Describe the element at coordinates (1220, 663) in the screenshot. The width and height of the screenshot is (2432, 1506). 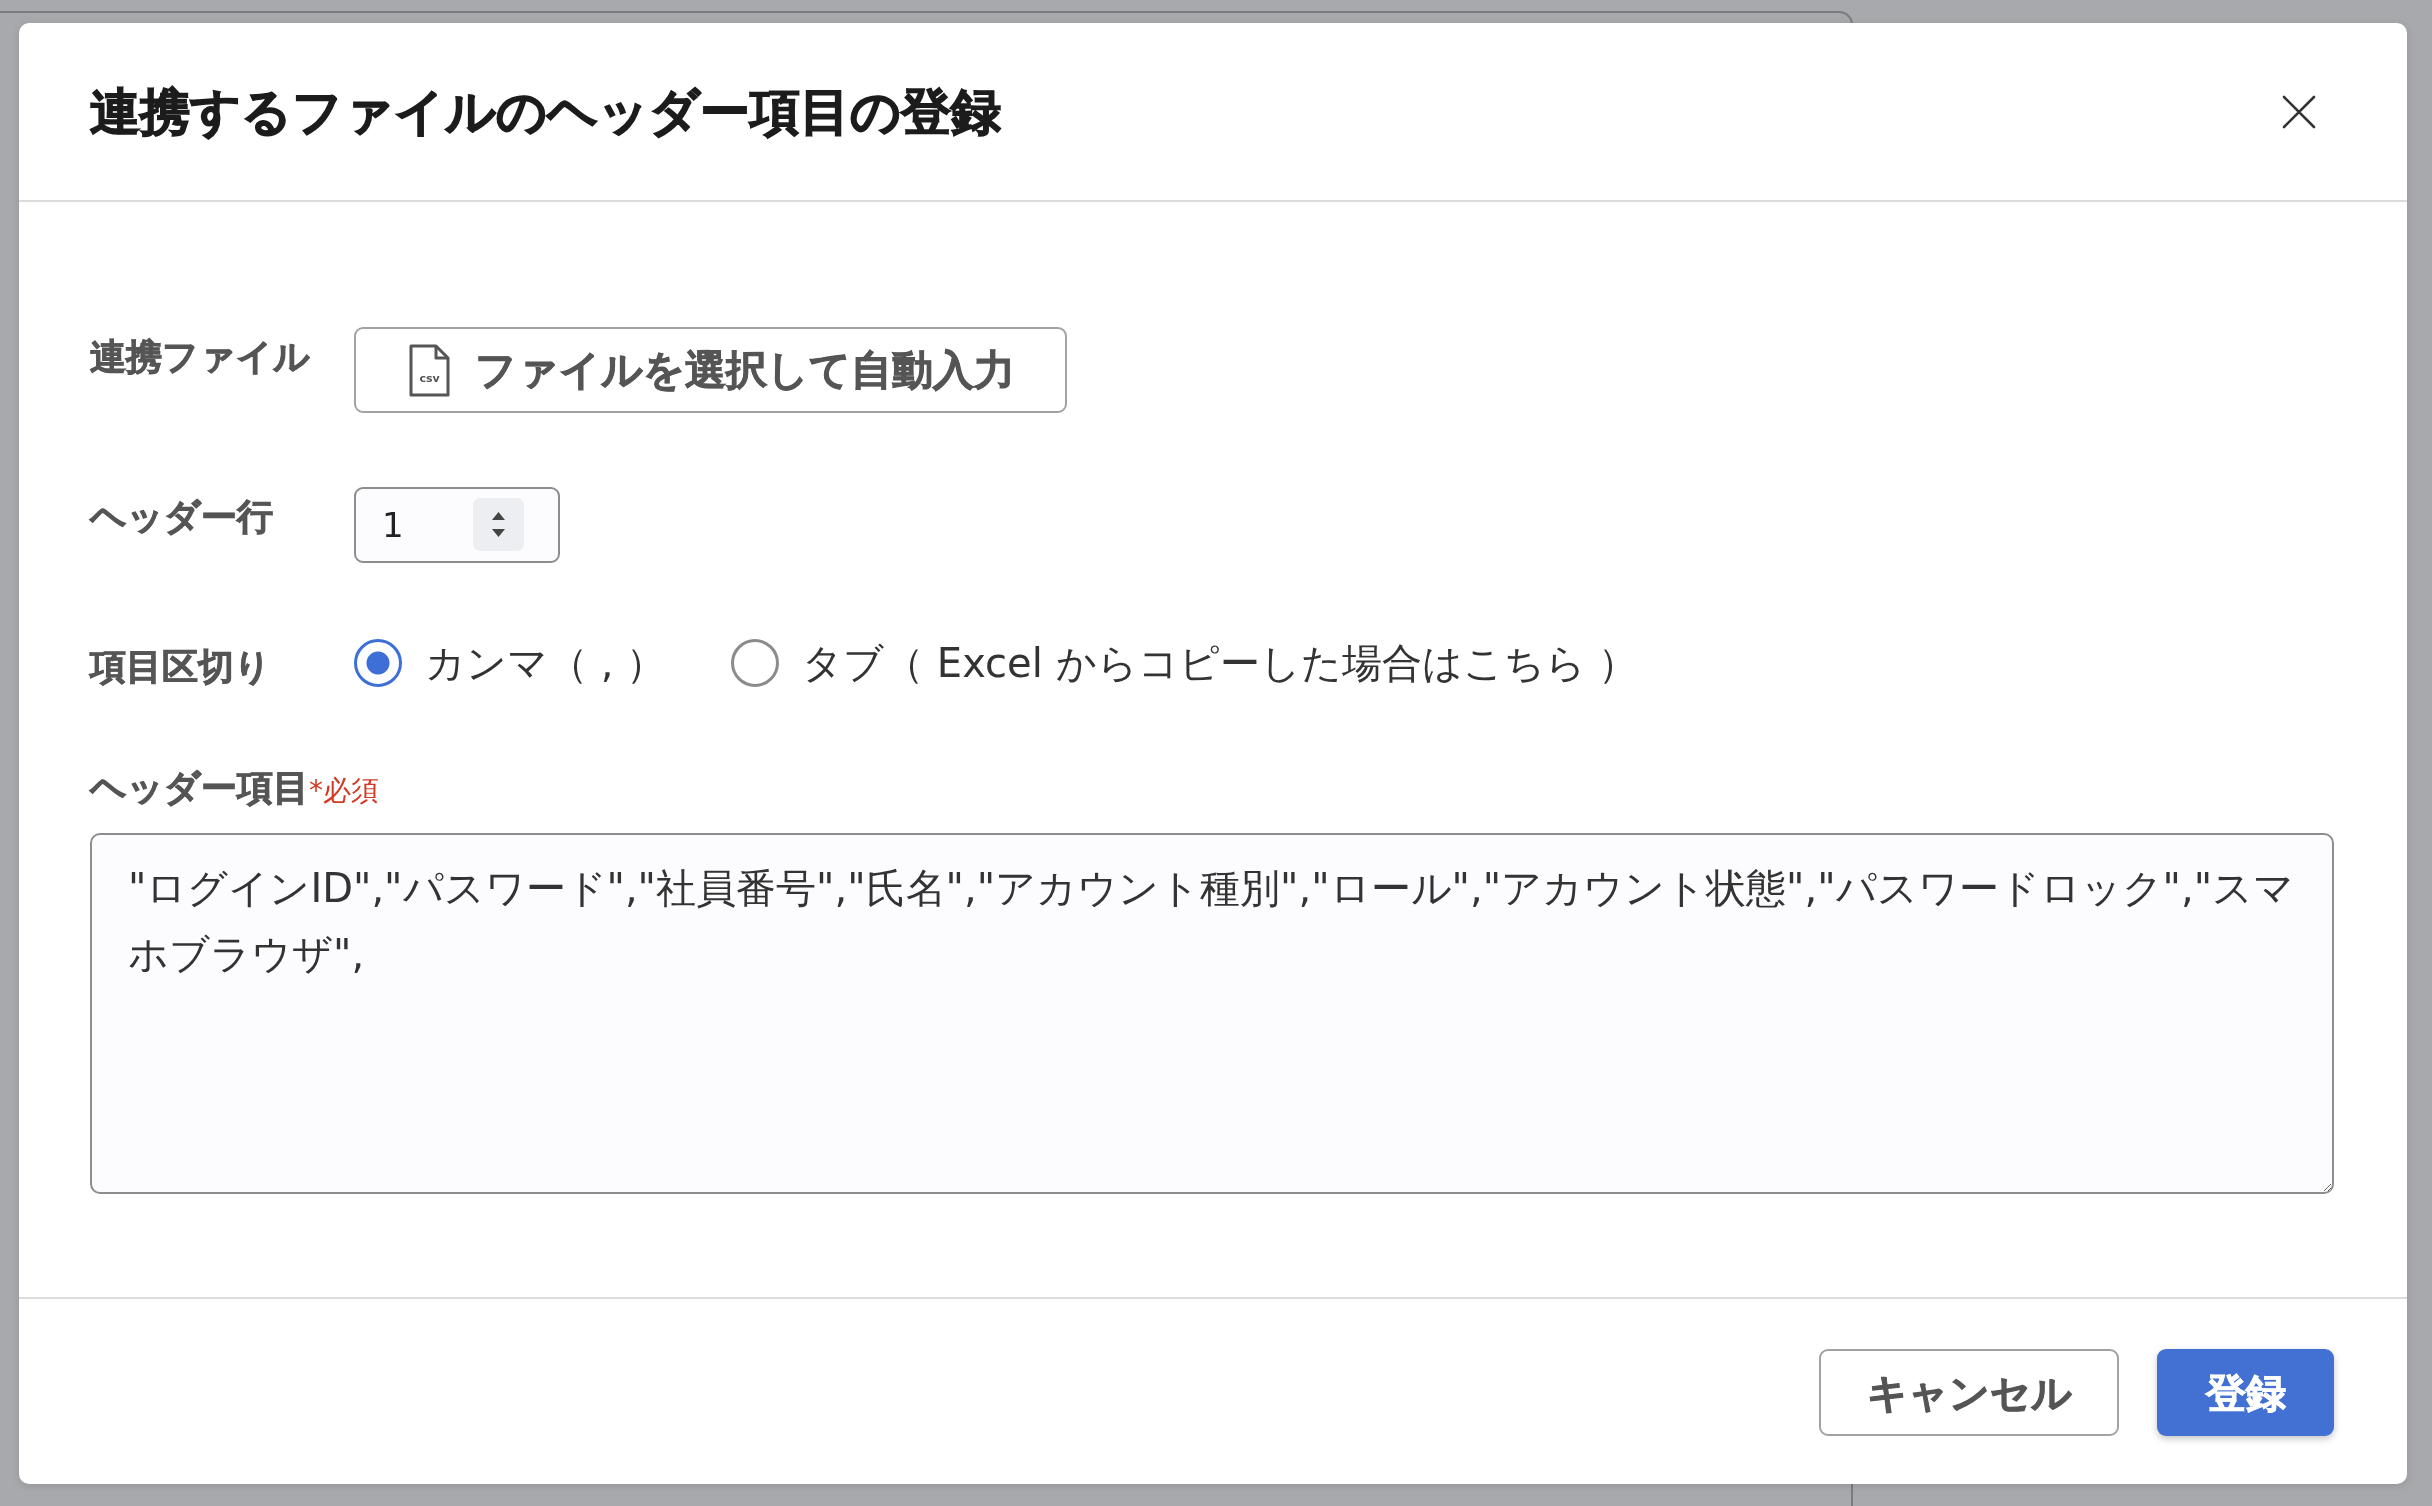
I see `radio-label: タブ（ Excel からコピーした場合はこちら ）` at that location.